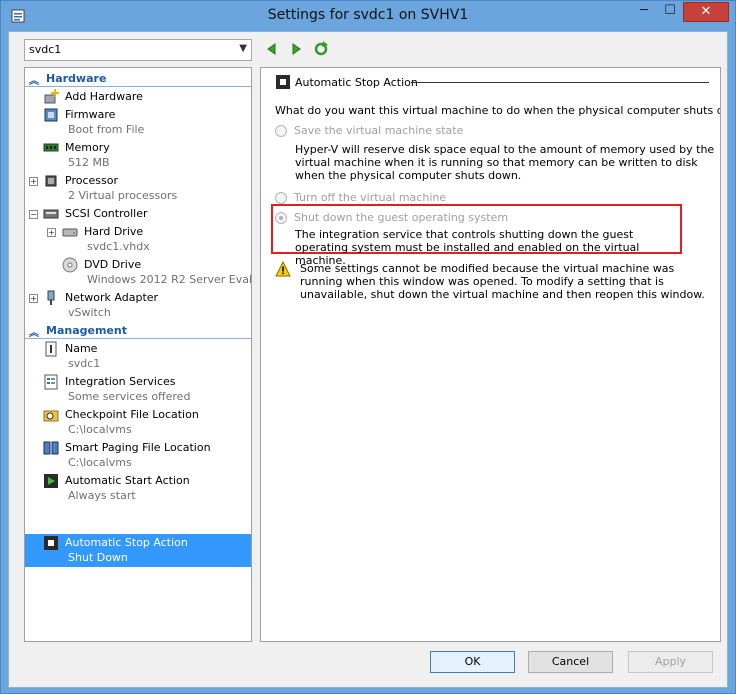  Describe the element at coordinates (283, 269) in the screenshot. I see `warning-icon` at that location.